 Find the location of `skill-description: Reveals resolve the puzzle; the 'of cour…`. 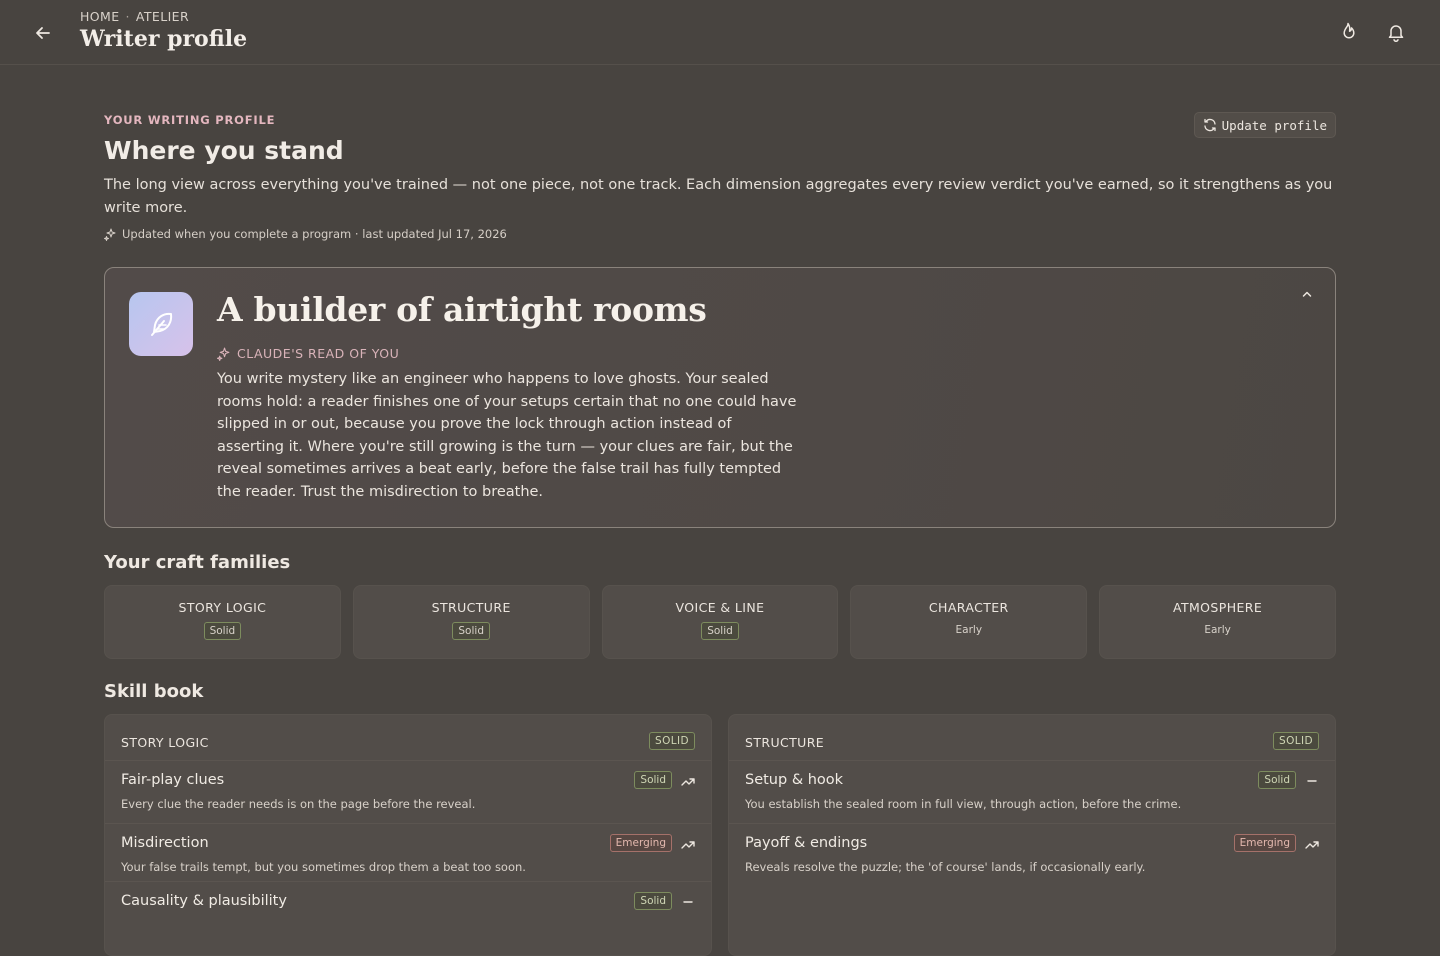

skill-description: Reveals resolve the puzzle; the 'of cour… is located at coordinates (945, 867).